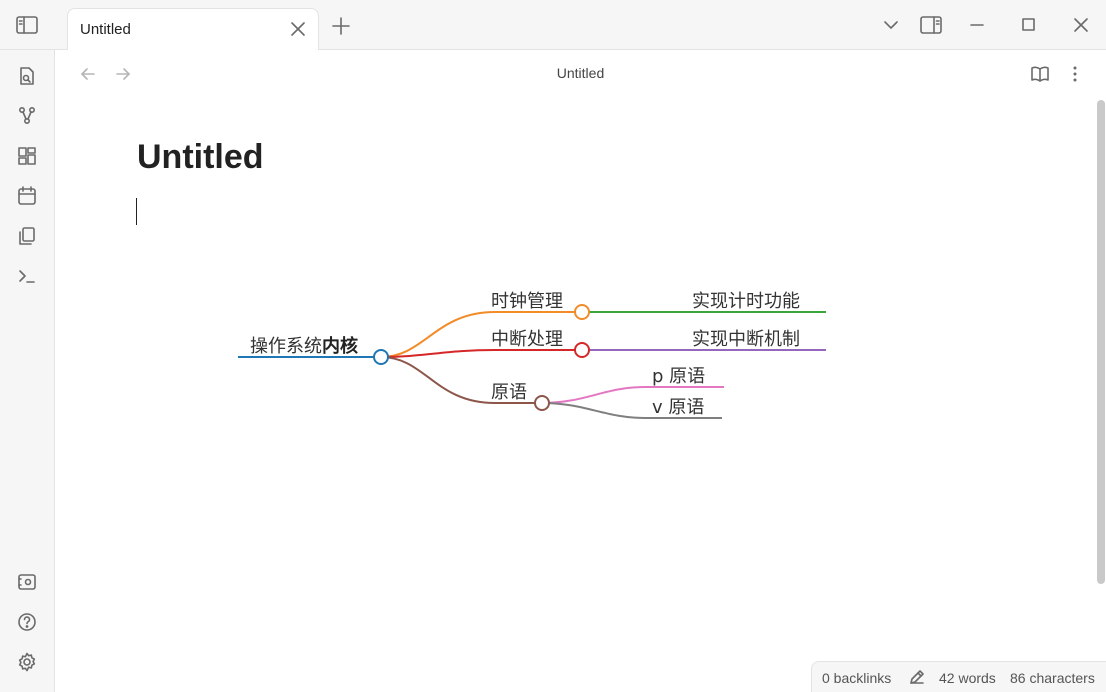  What do you see at coordinates (105, 29) in the screenshot?
I see `tab-title: Untitled` at bounding box center [105, 29].